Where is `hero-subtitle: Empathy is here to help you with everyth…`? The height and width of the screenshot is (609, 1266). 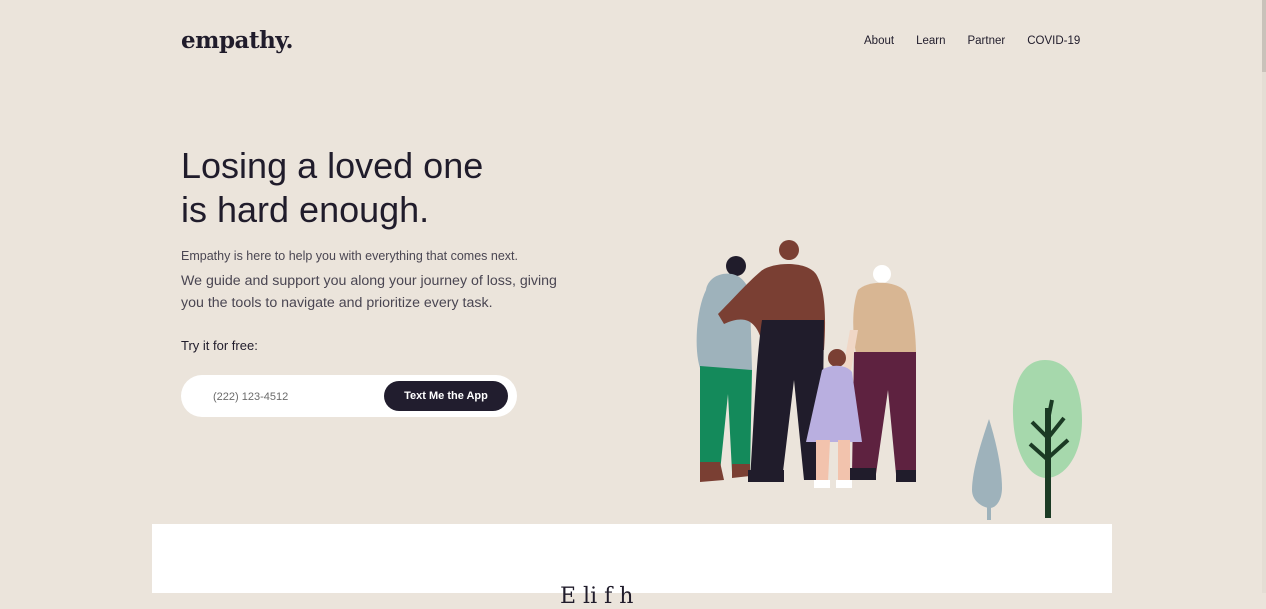
hero-subtitle: Empathy is here to help you with everyth… is located at coordinates (349, 256).